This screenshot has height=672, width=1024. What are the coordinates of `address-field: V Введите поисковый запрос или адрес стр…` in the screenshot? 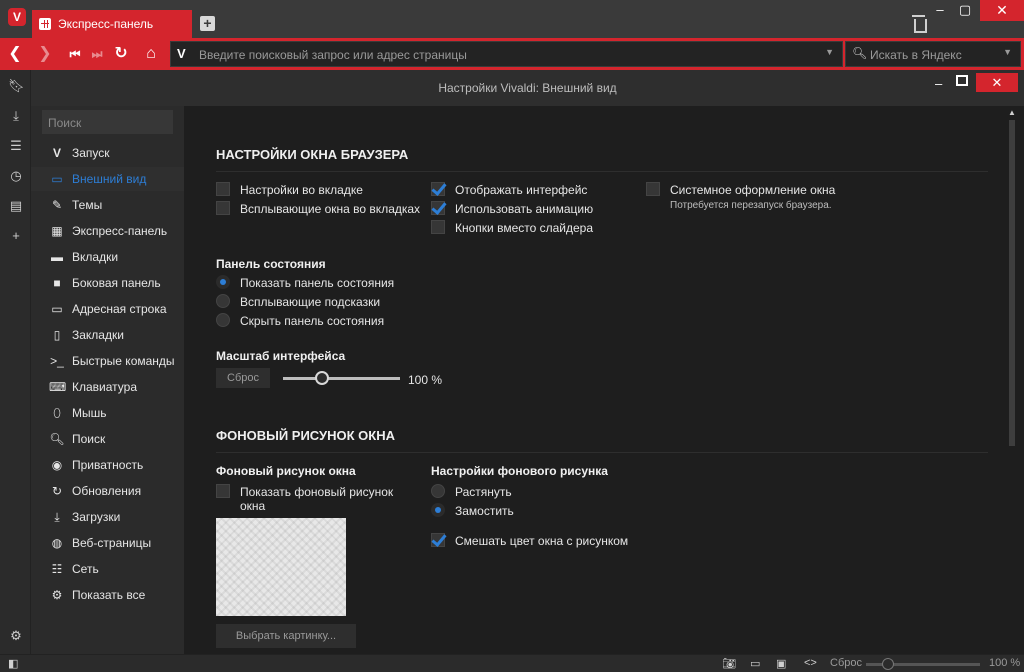 It's located at (506, 54).